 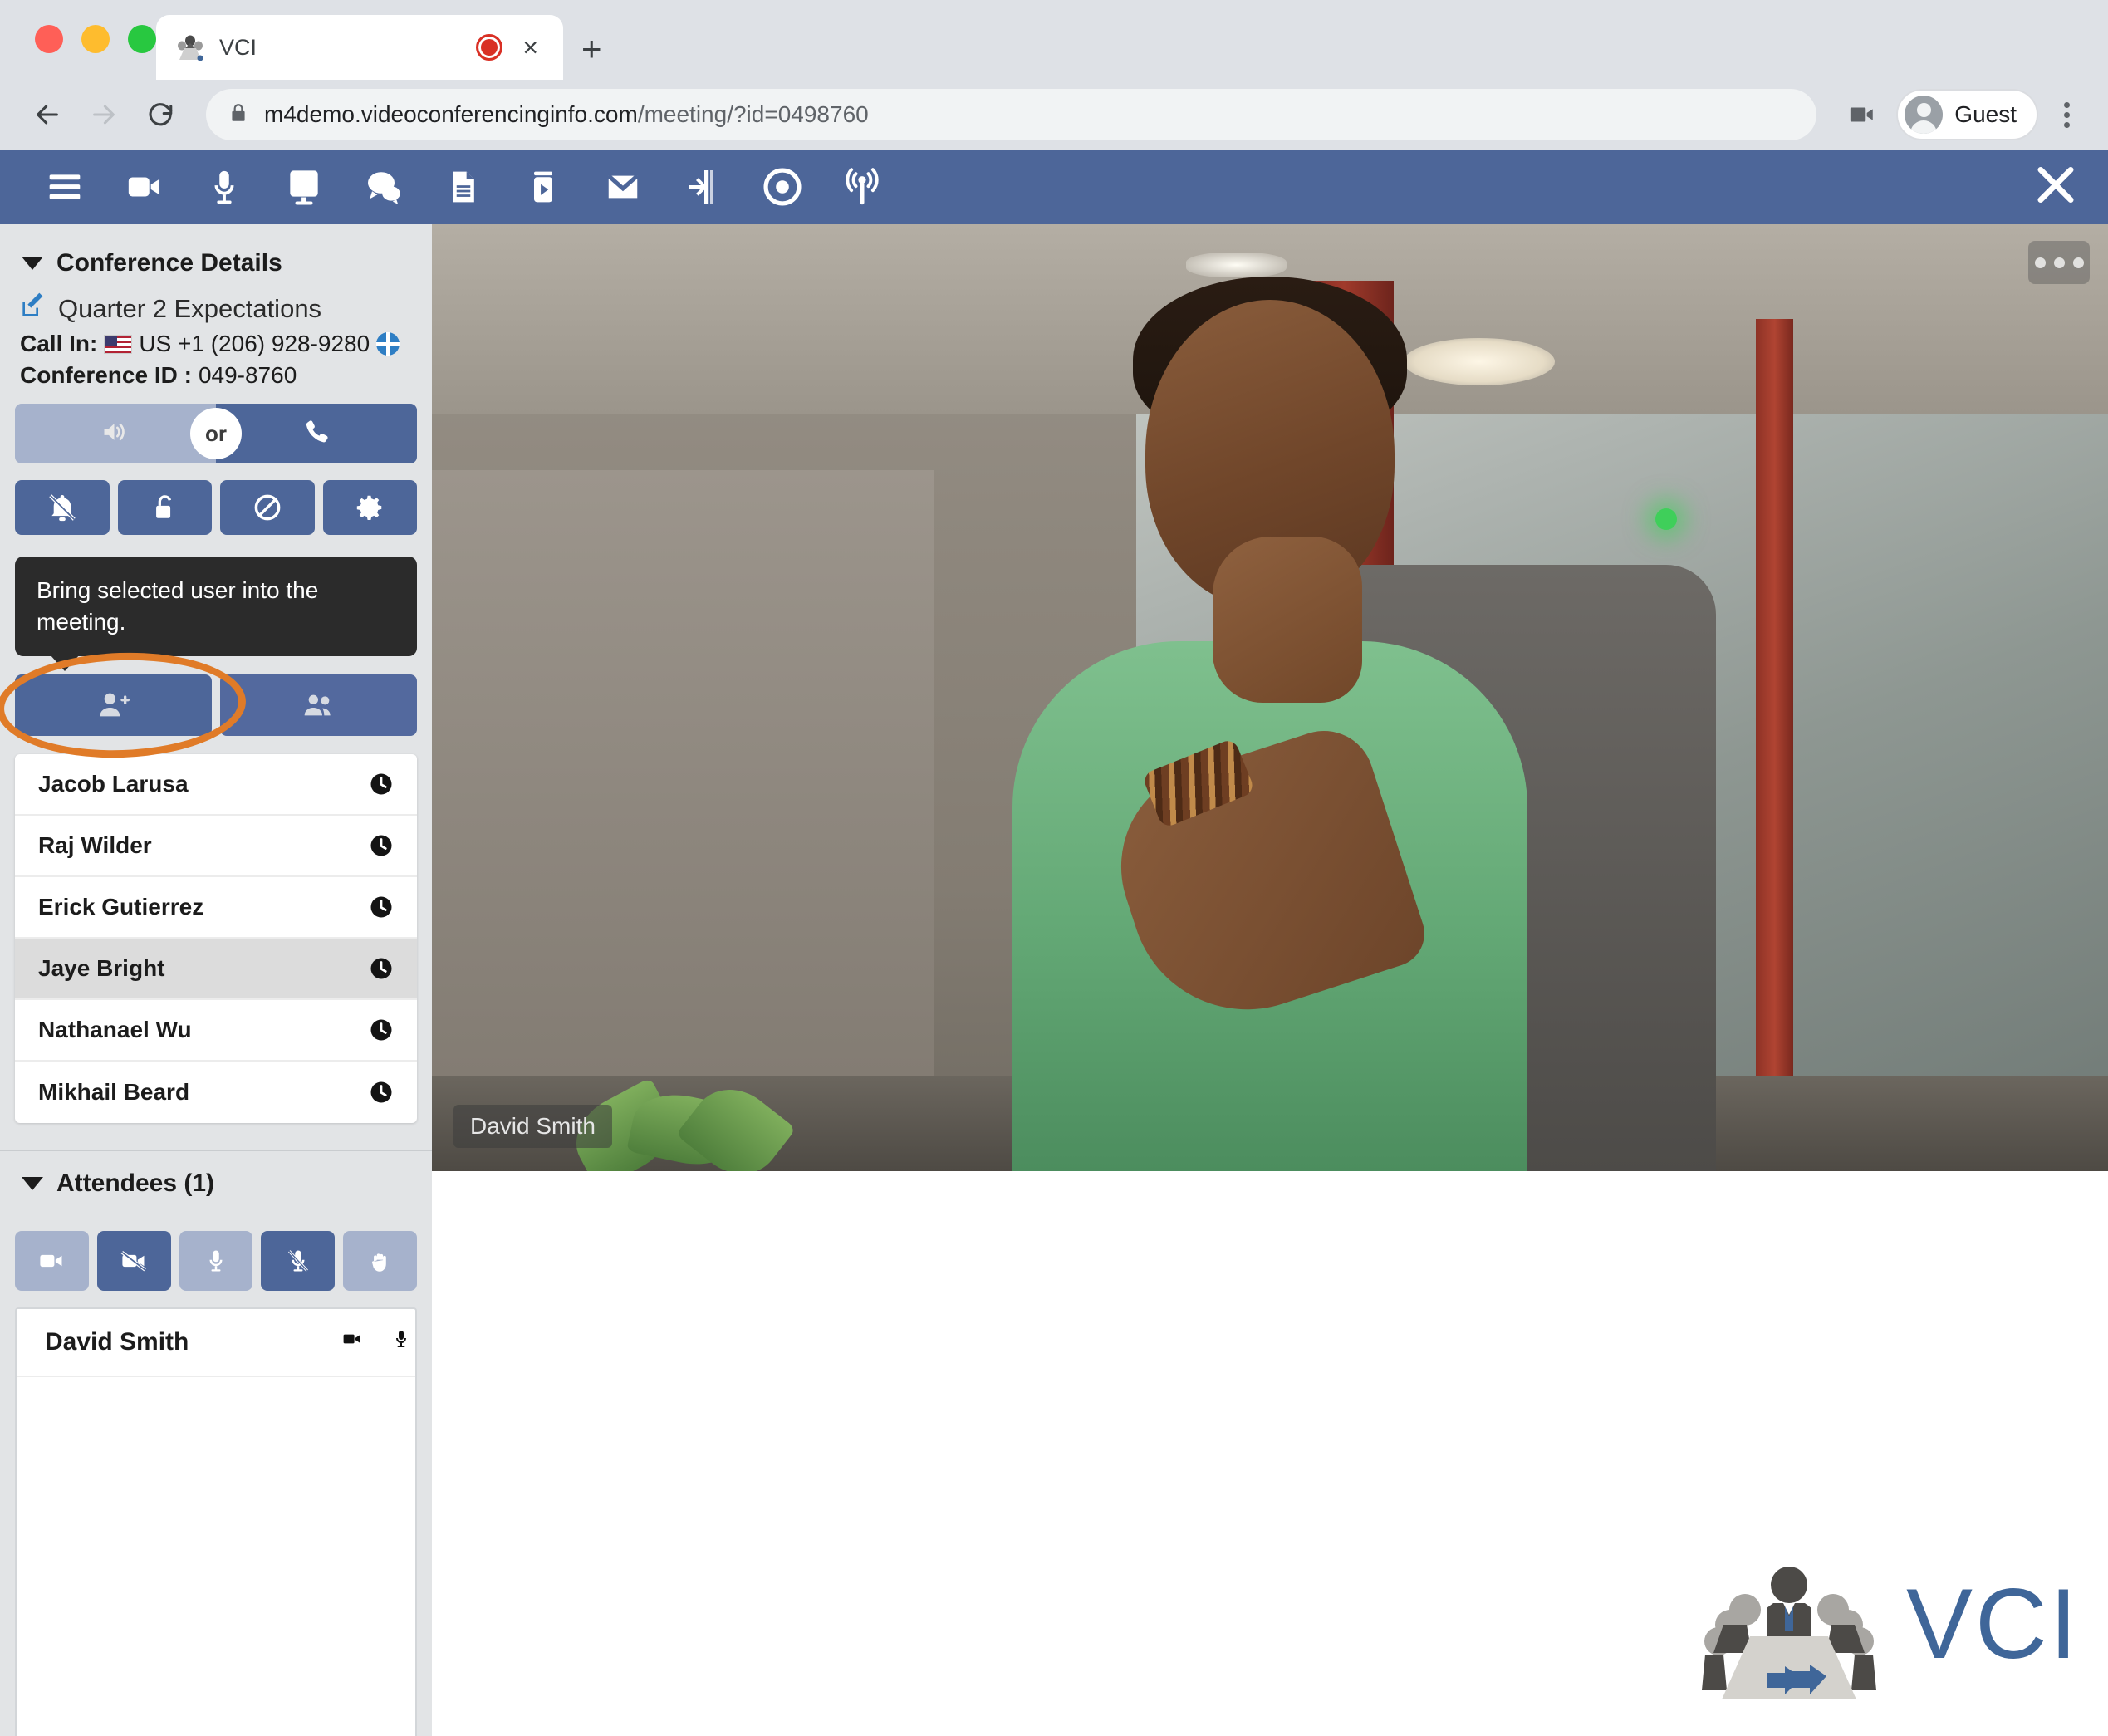 I want to click on attendees-header: Attendees (1), so click(x=216, y=1182).